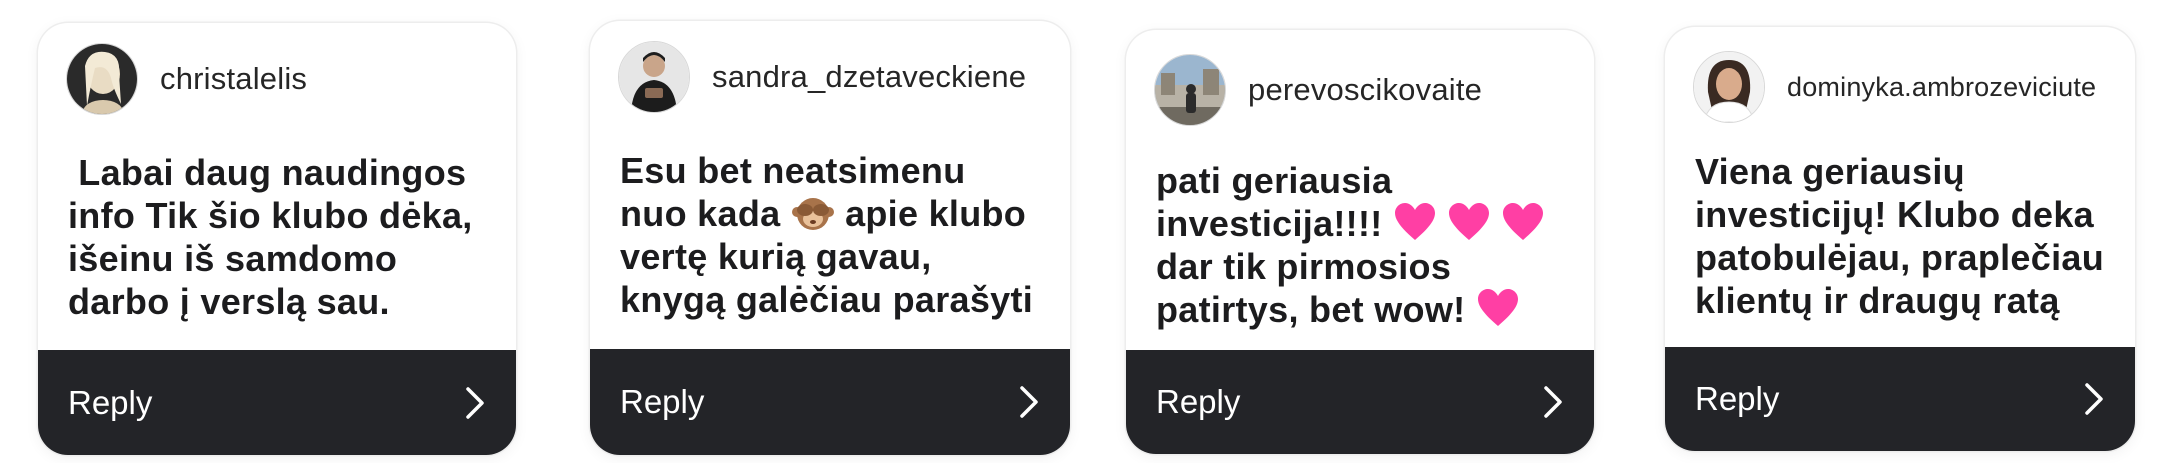  I want to click on message-line: knygą galėčiau parašyti, so click(827, 299).